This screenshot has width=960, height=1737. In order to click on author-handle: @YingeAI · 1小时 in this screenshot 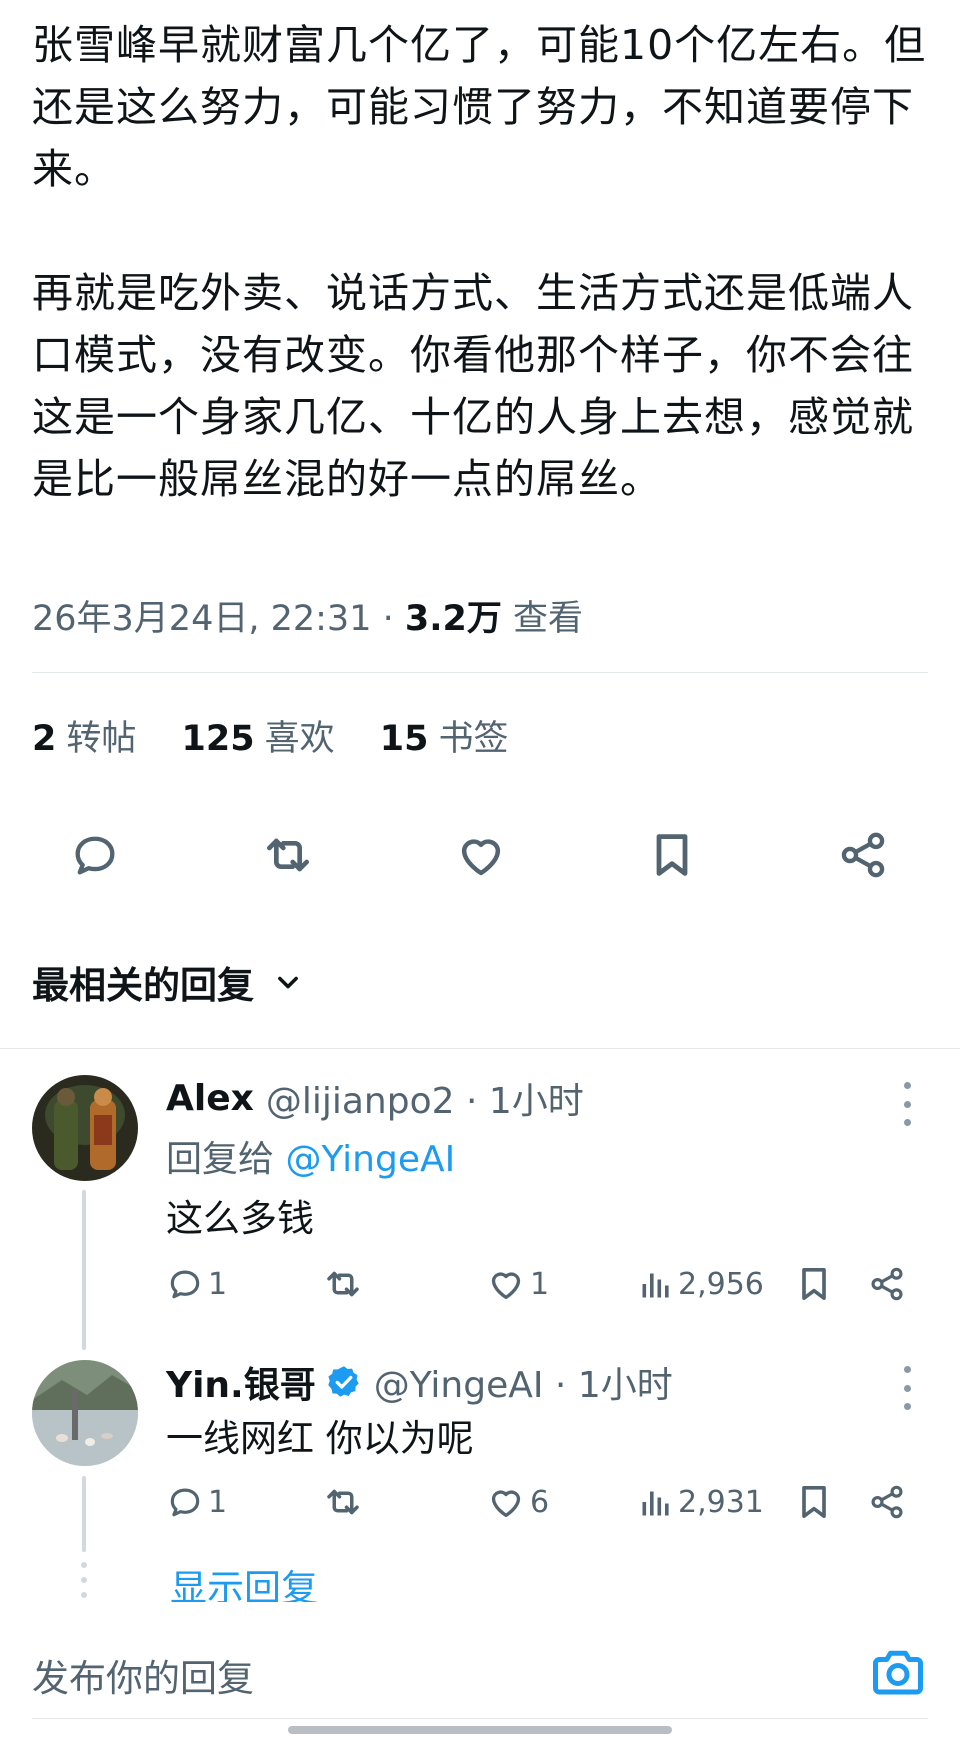, I will do `click(523, 1382)`.